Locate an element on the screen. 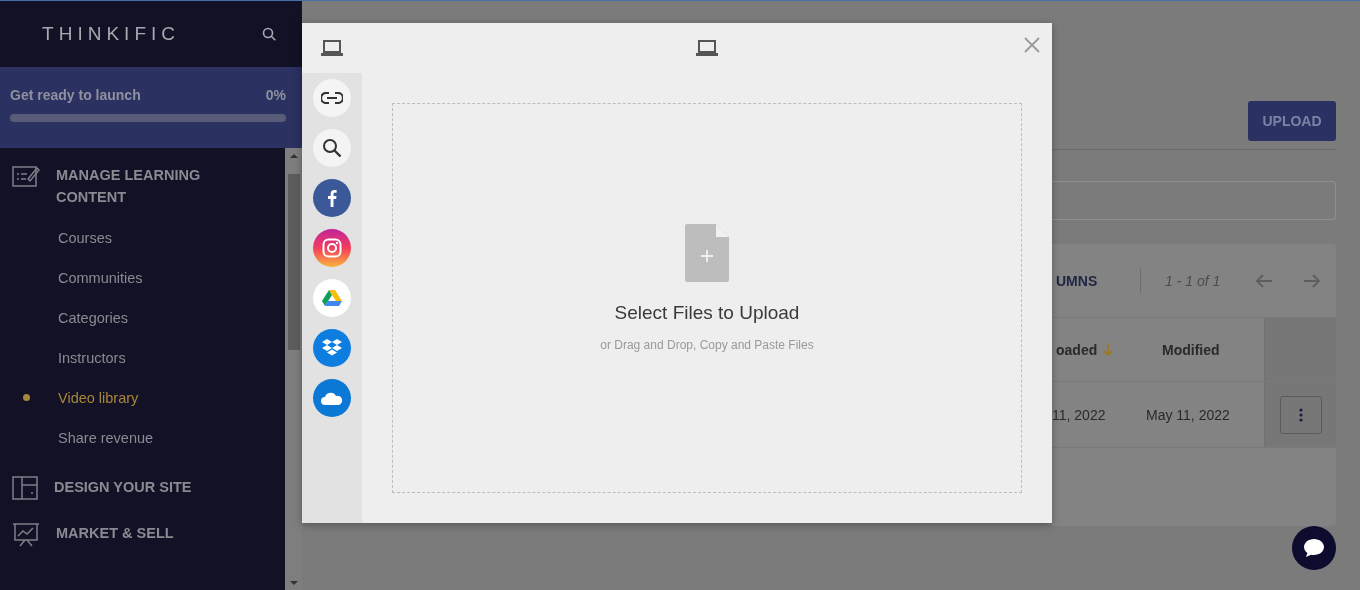 This screenshot has height=590, width=1360. scroll-up-icon is located at coordinates (293, 155).